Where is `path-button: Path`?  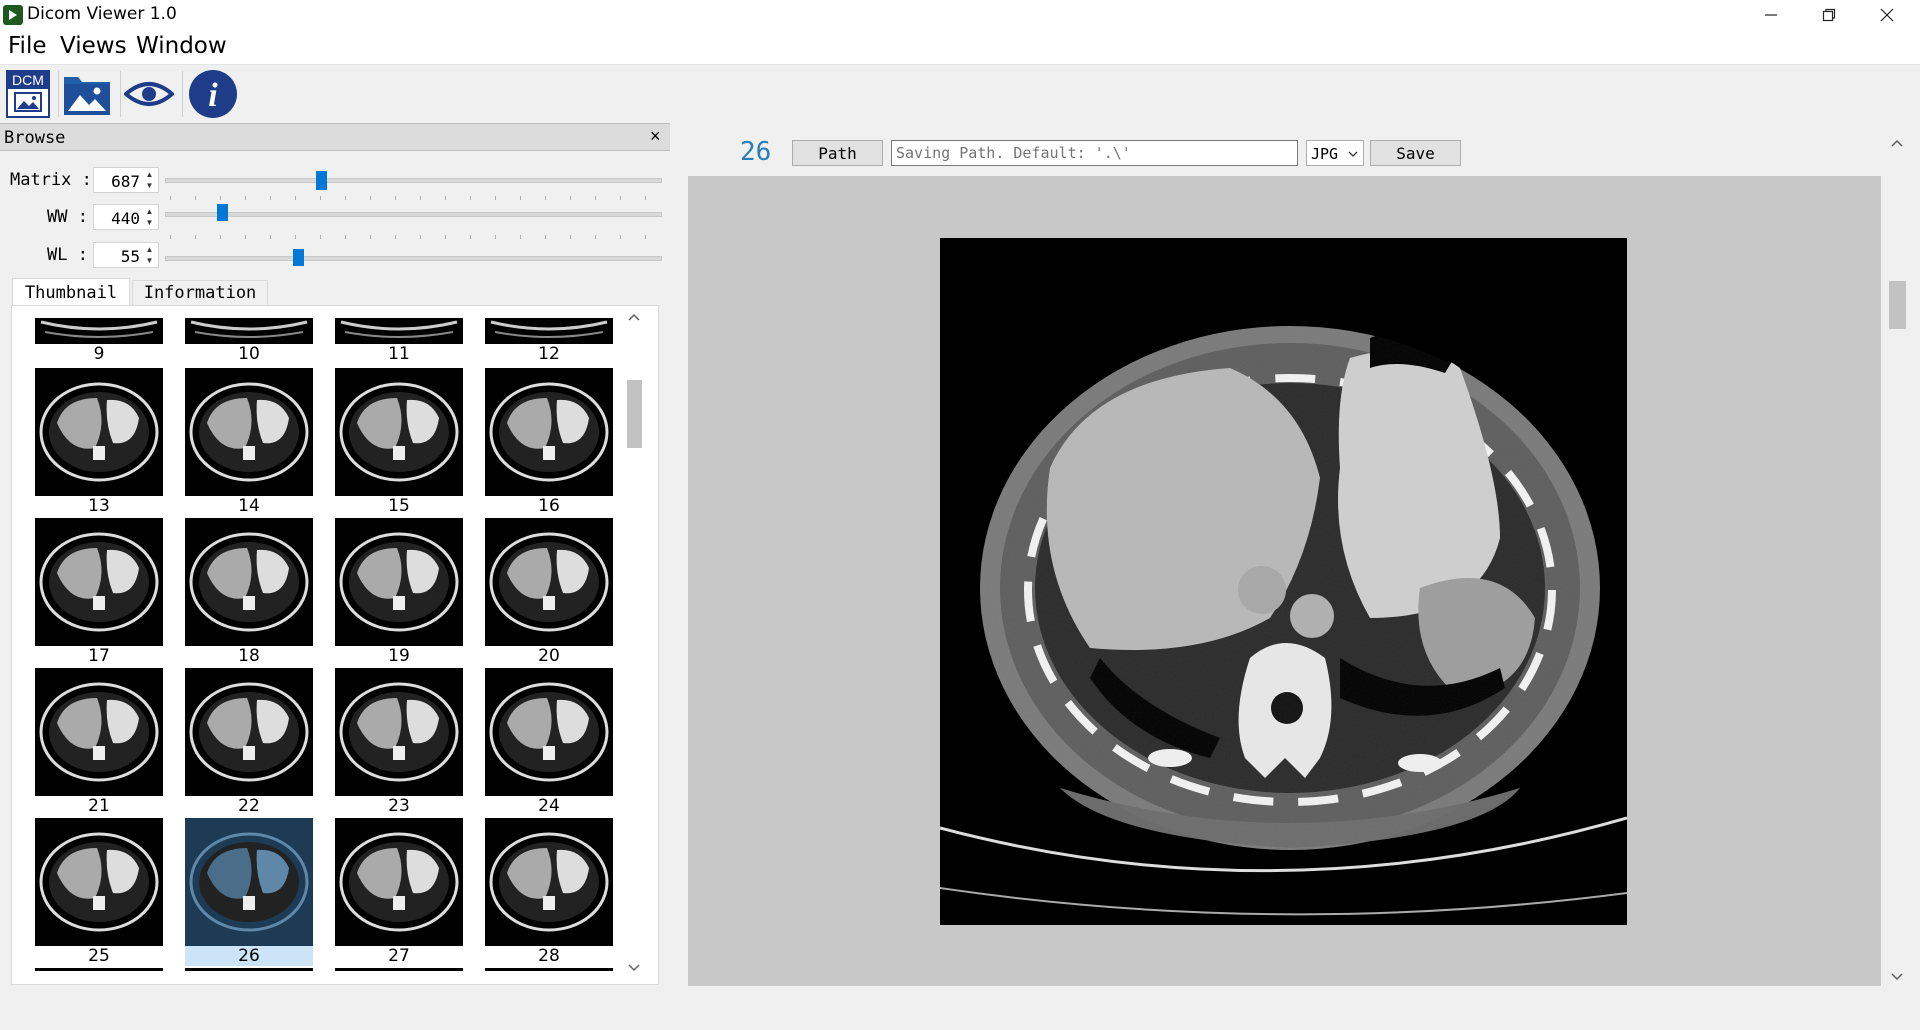 path-button: Path is located at coordinates (837, 153).